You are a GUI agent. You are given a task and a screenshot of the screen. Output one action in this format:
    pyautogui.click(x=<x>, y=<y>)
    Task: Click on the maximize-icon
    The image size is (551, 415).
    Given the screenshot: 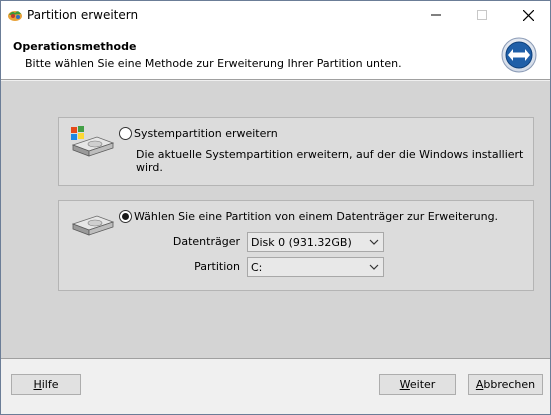 What is the action you would take?
    pyautogui.click(x=482, y=15)
    